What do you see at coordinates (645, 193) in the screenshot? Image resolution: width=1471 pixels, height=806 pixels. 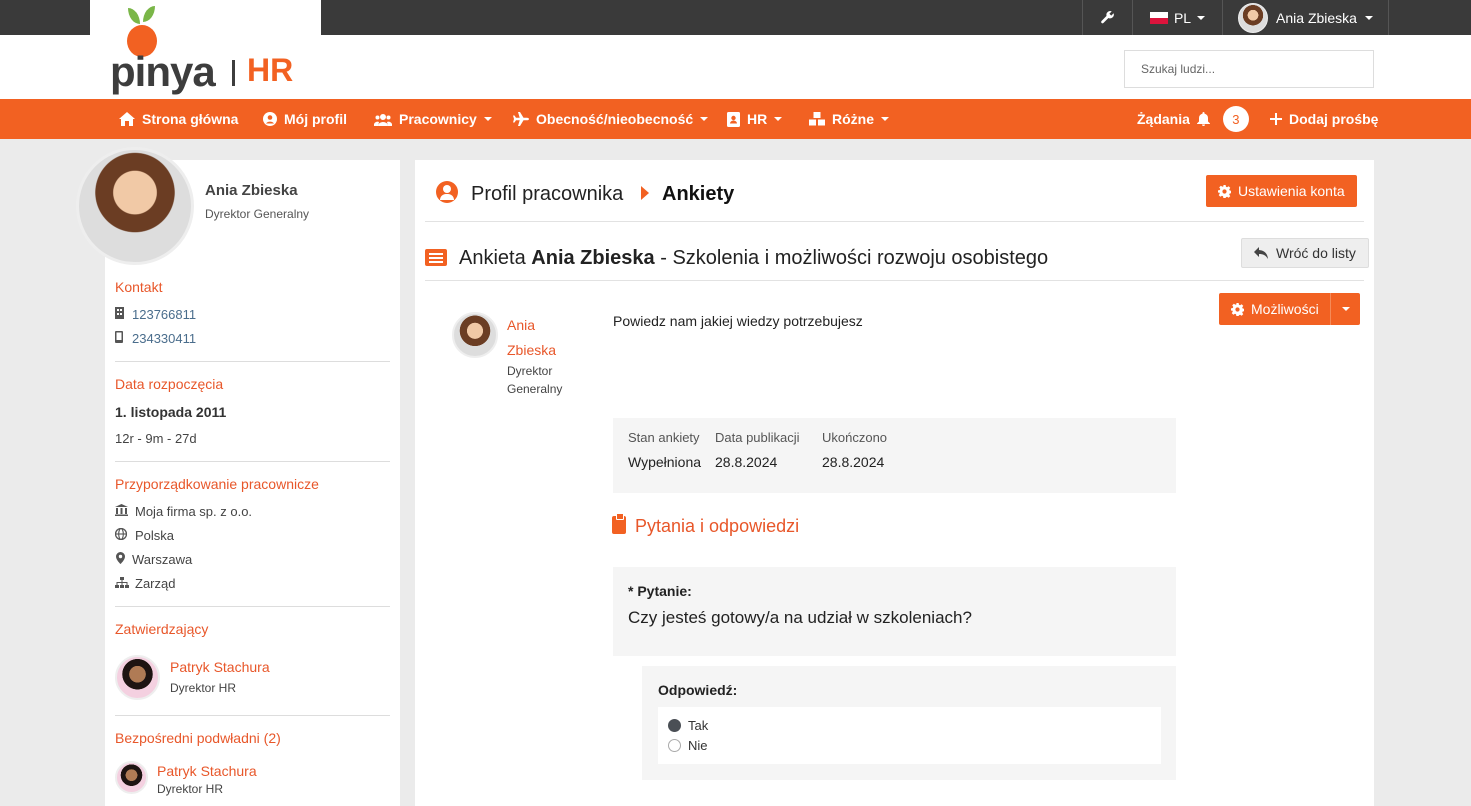 I see `caret-right-icon` at bounding box center [645, 193].